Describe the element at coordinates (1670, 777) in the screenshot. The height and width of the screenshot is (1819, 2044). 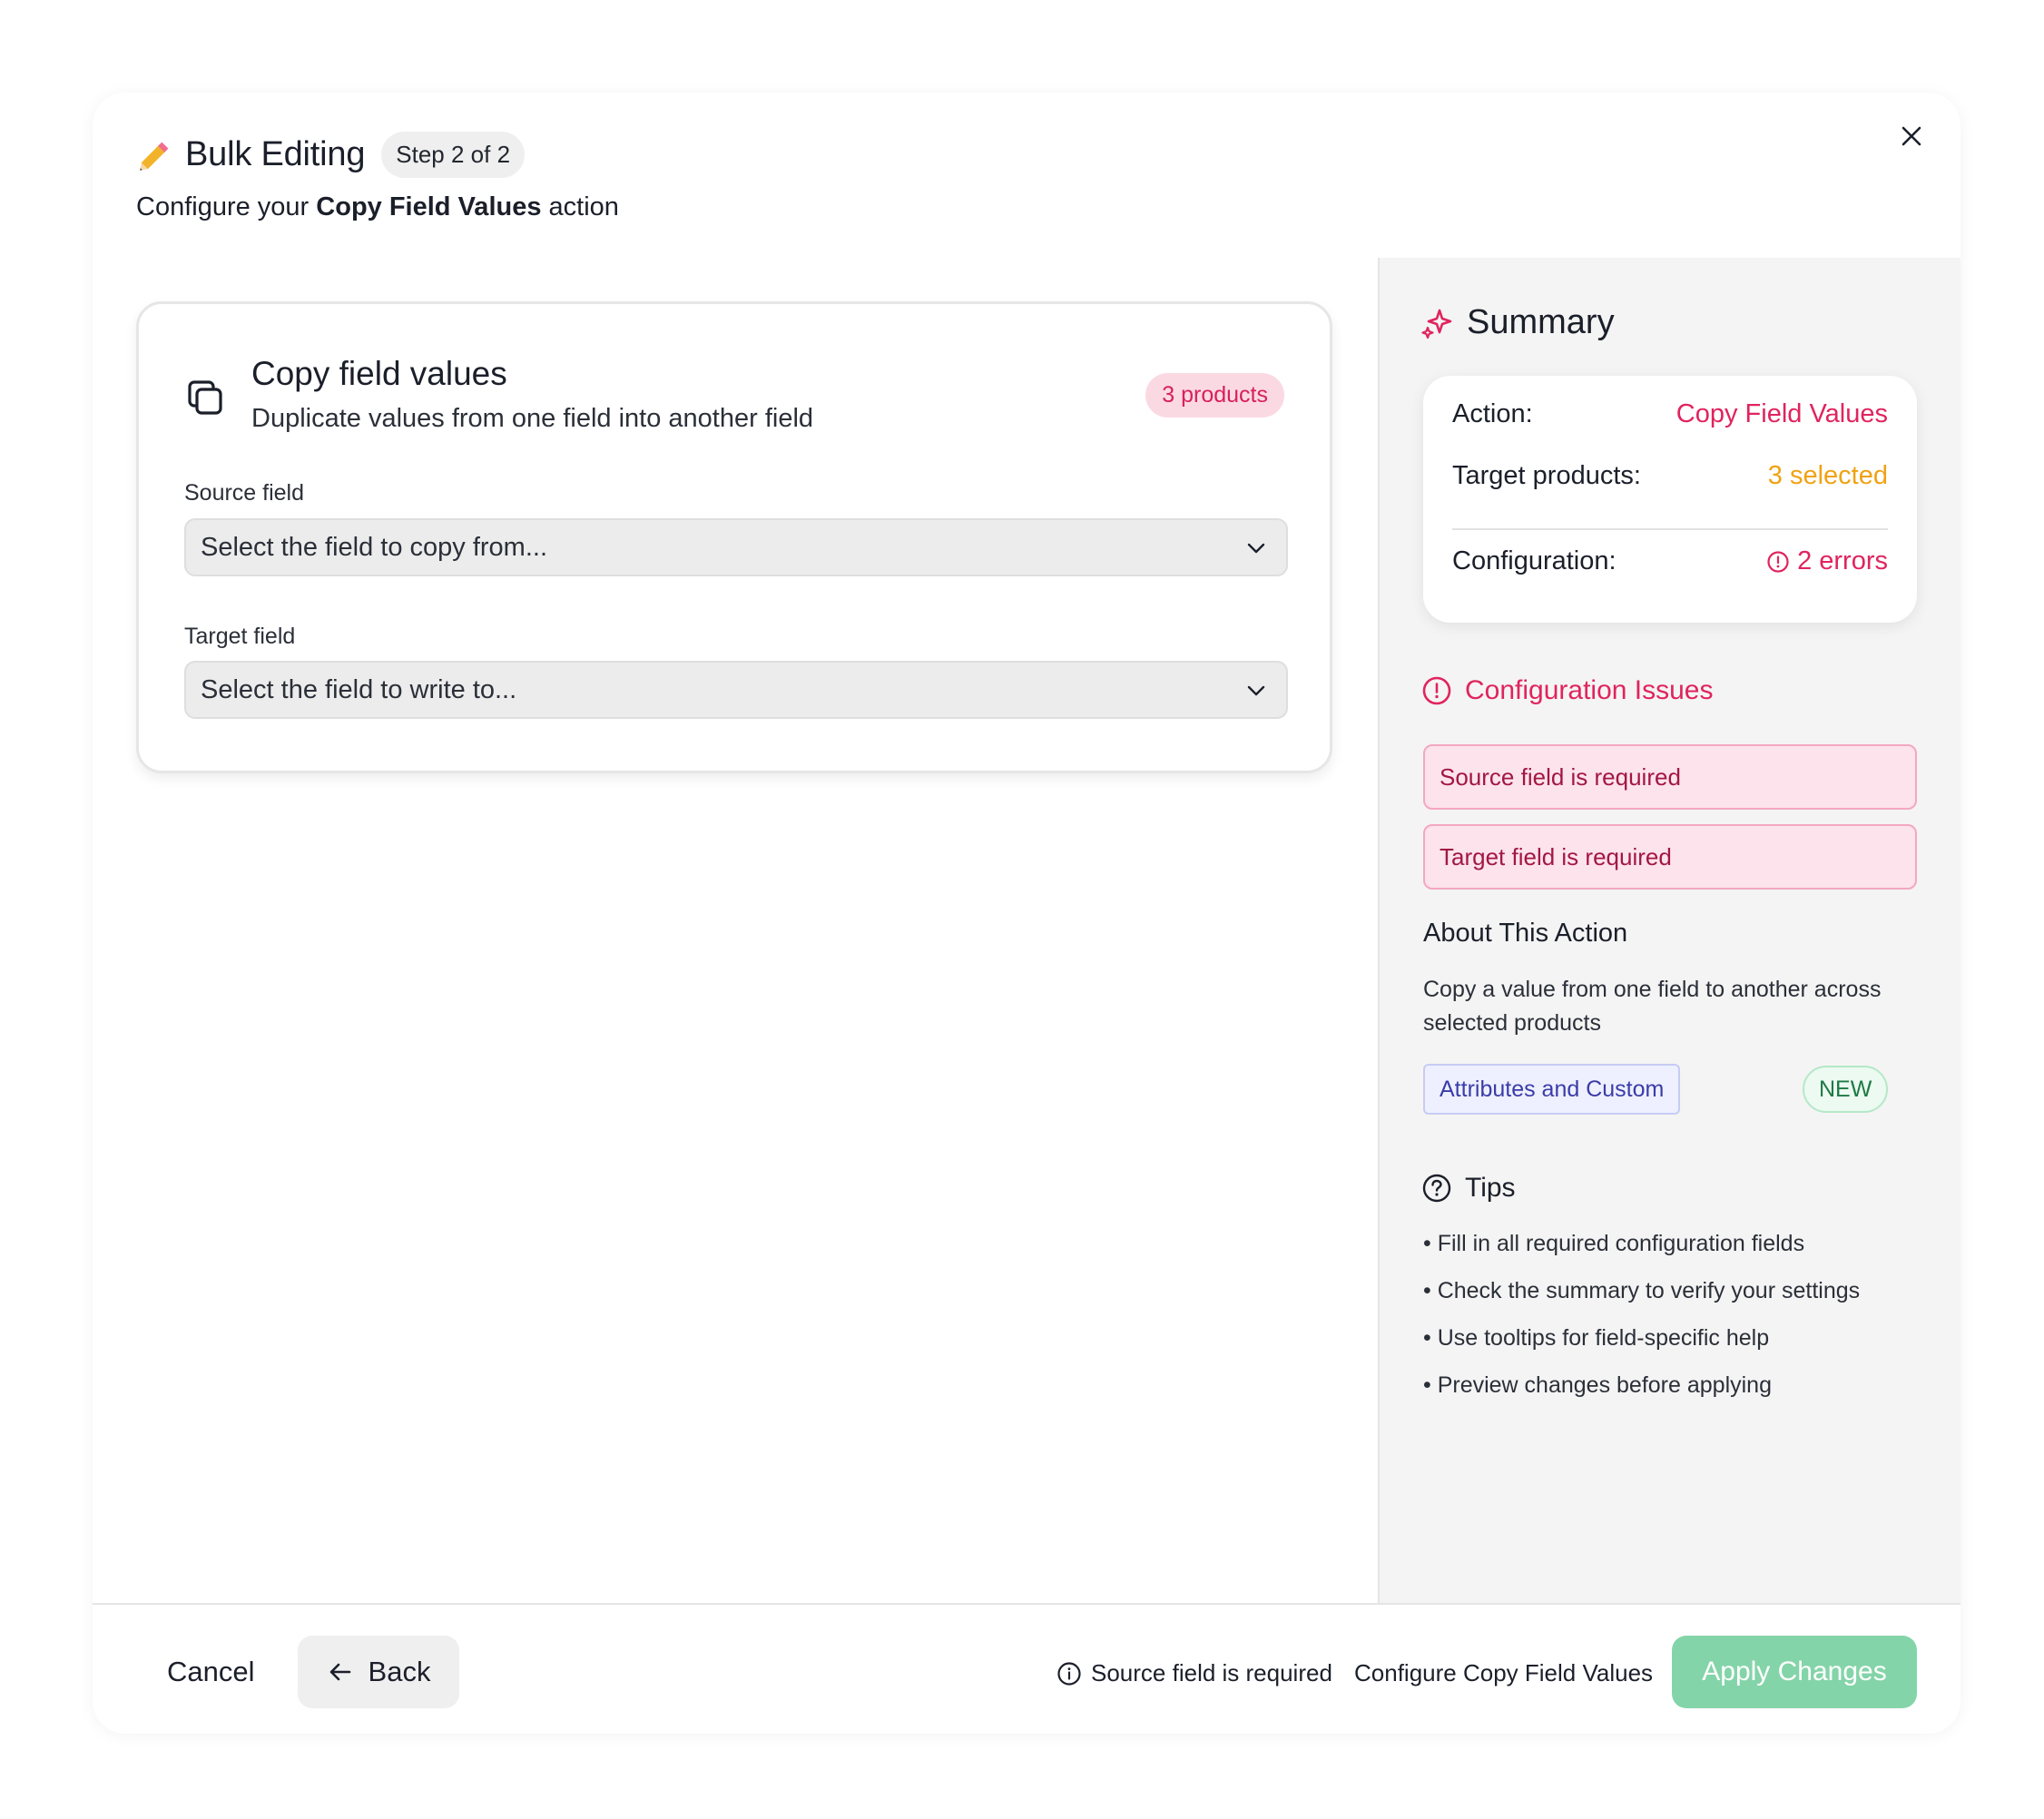
I see `issue-item: Source field is required` at that location.